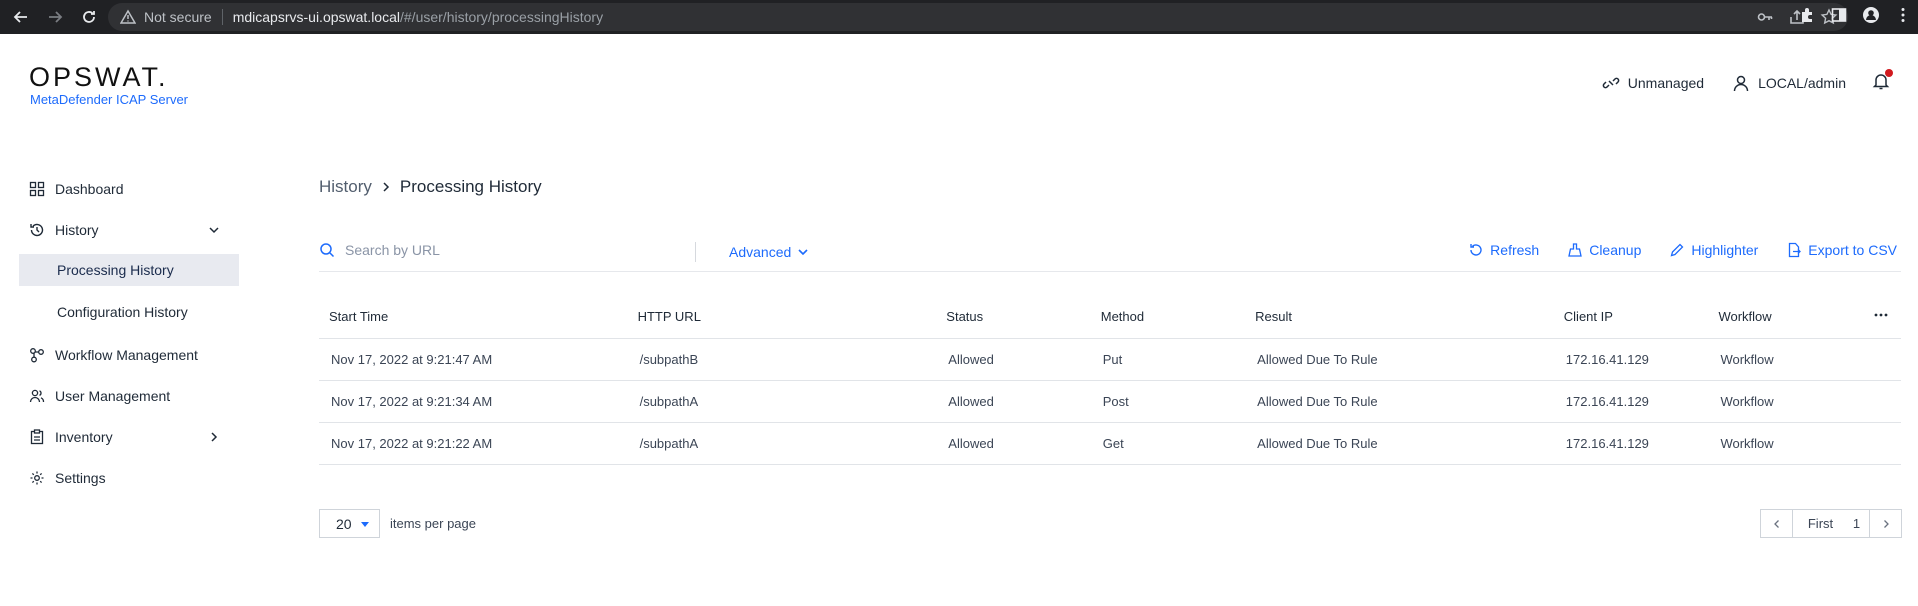  I want to click on url-host: mdicapsrvs-ui.opswat.local, so click(316, 17).